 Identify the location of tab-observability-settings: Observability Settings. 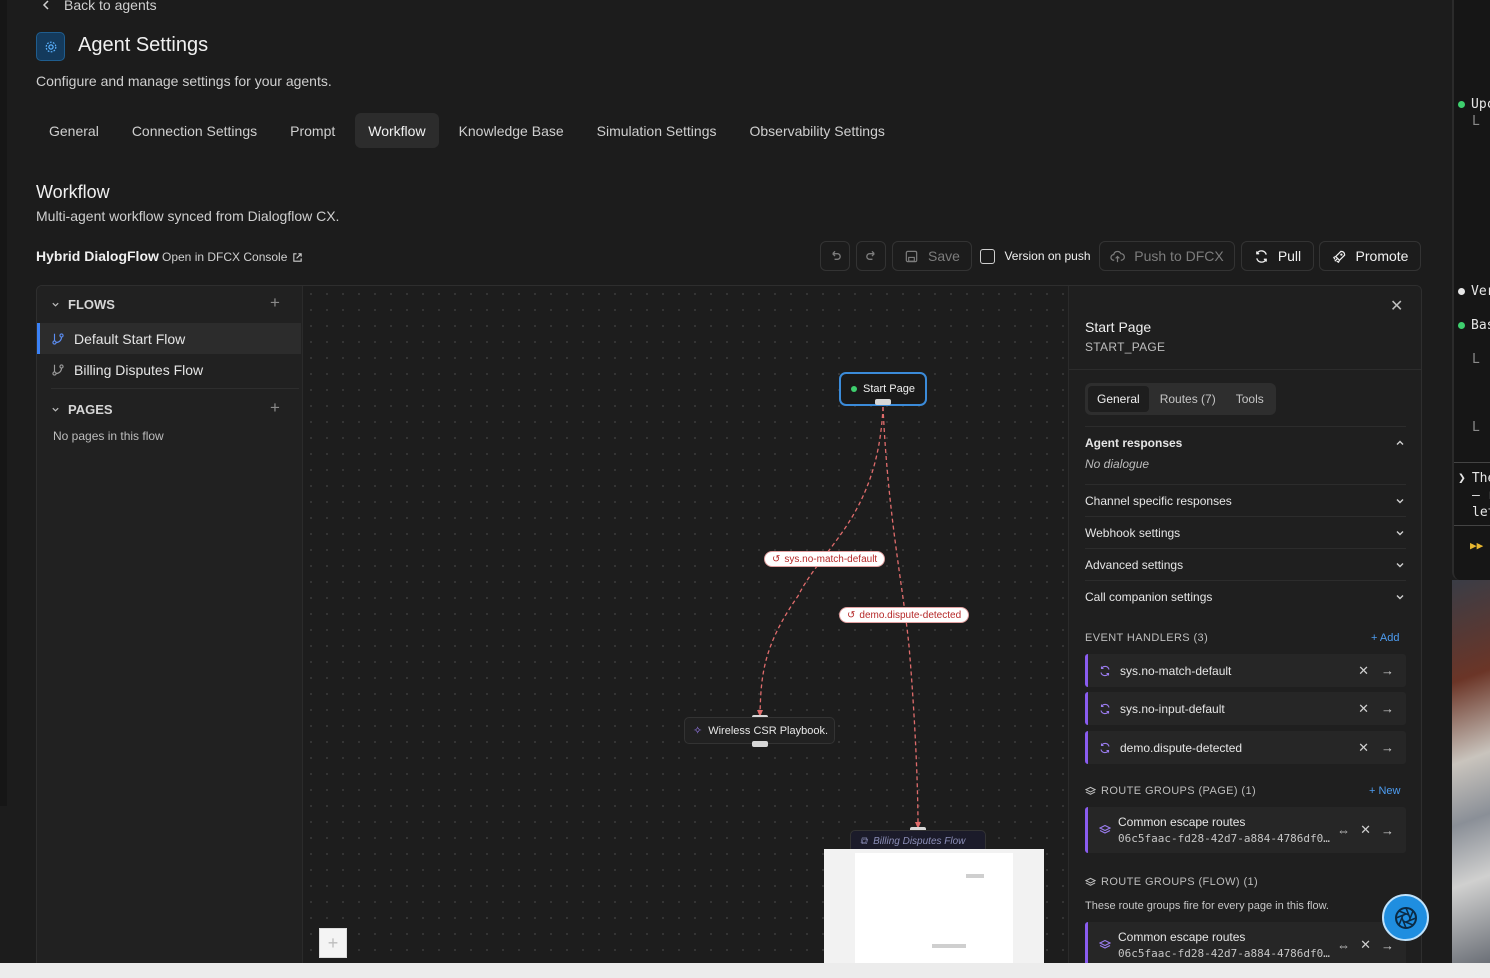
(816, 130).